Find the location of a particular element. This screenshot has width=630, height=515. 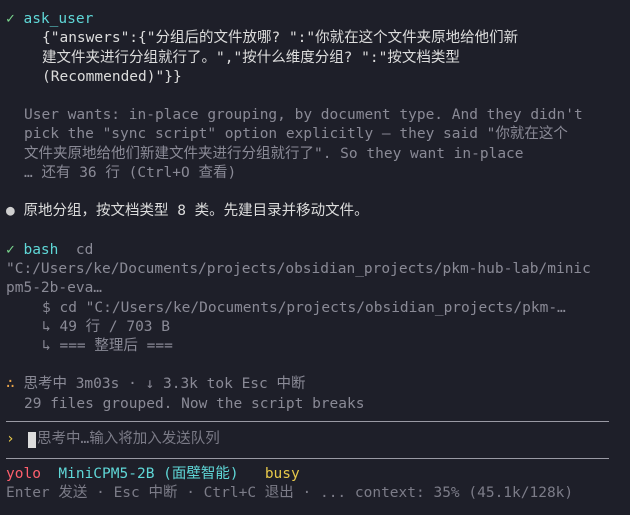

bash-output-line: ↳ === 整理后 === is located at coordinates (107, 346).